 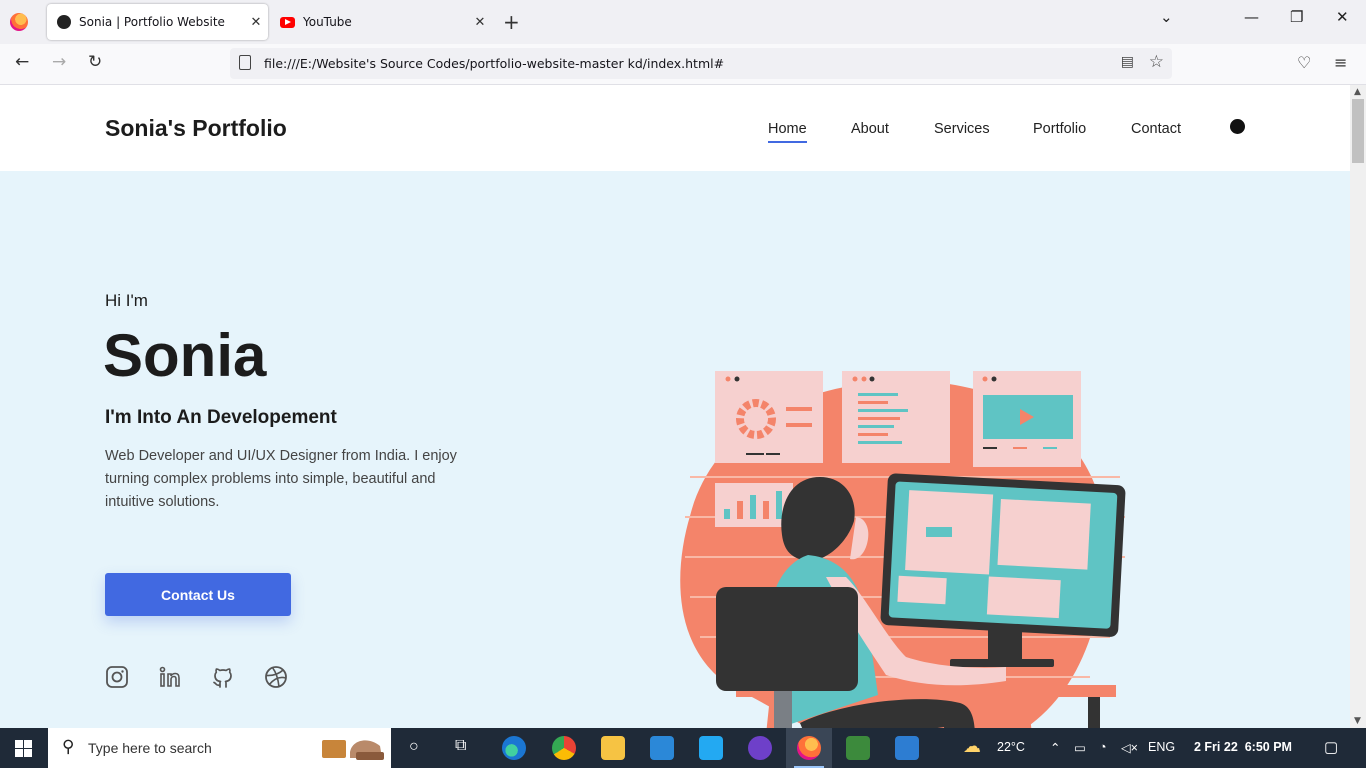 I want to click on github-desktop-icon, so click(x=760, y=748).